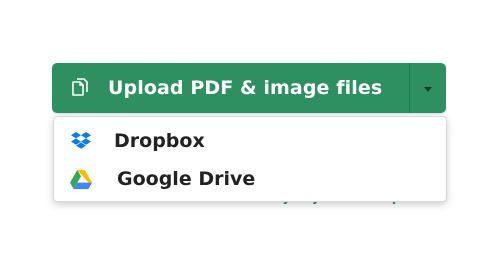  I want to click on dropbox-icon, so click(81, 141).